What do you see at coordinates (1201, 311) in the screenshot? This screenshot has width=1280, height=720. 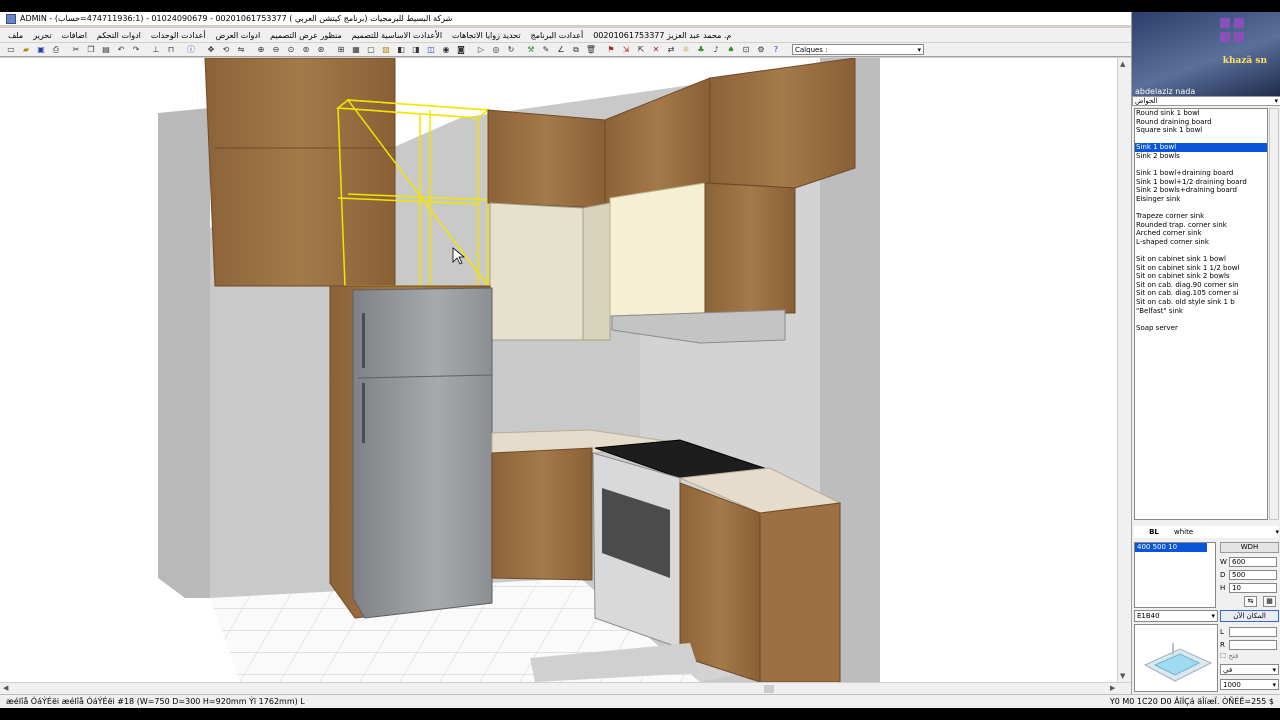 I see `sink-list-item: "Belfast" sink` at bounding box center [1201, 311].